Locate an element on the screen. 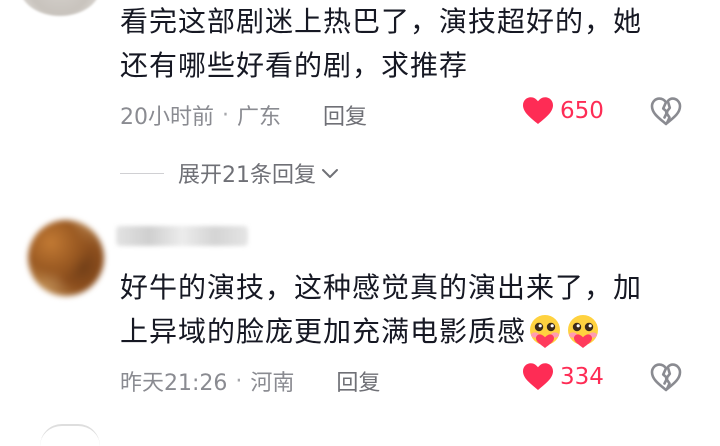 The image size is (720, 446). comment-meta: 20小时前 · 广东 回复 is located at coordinates (243, 115).